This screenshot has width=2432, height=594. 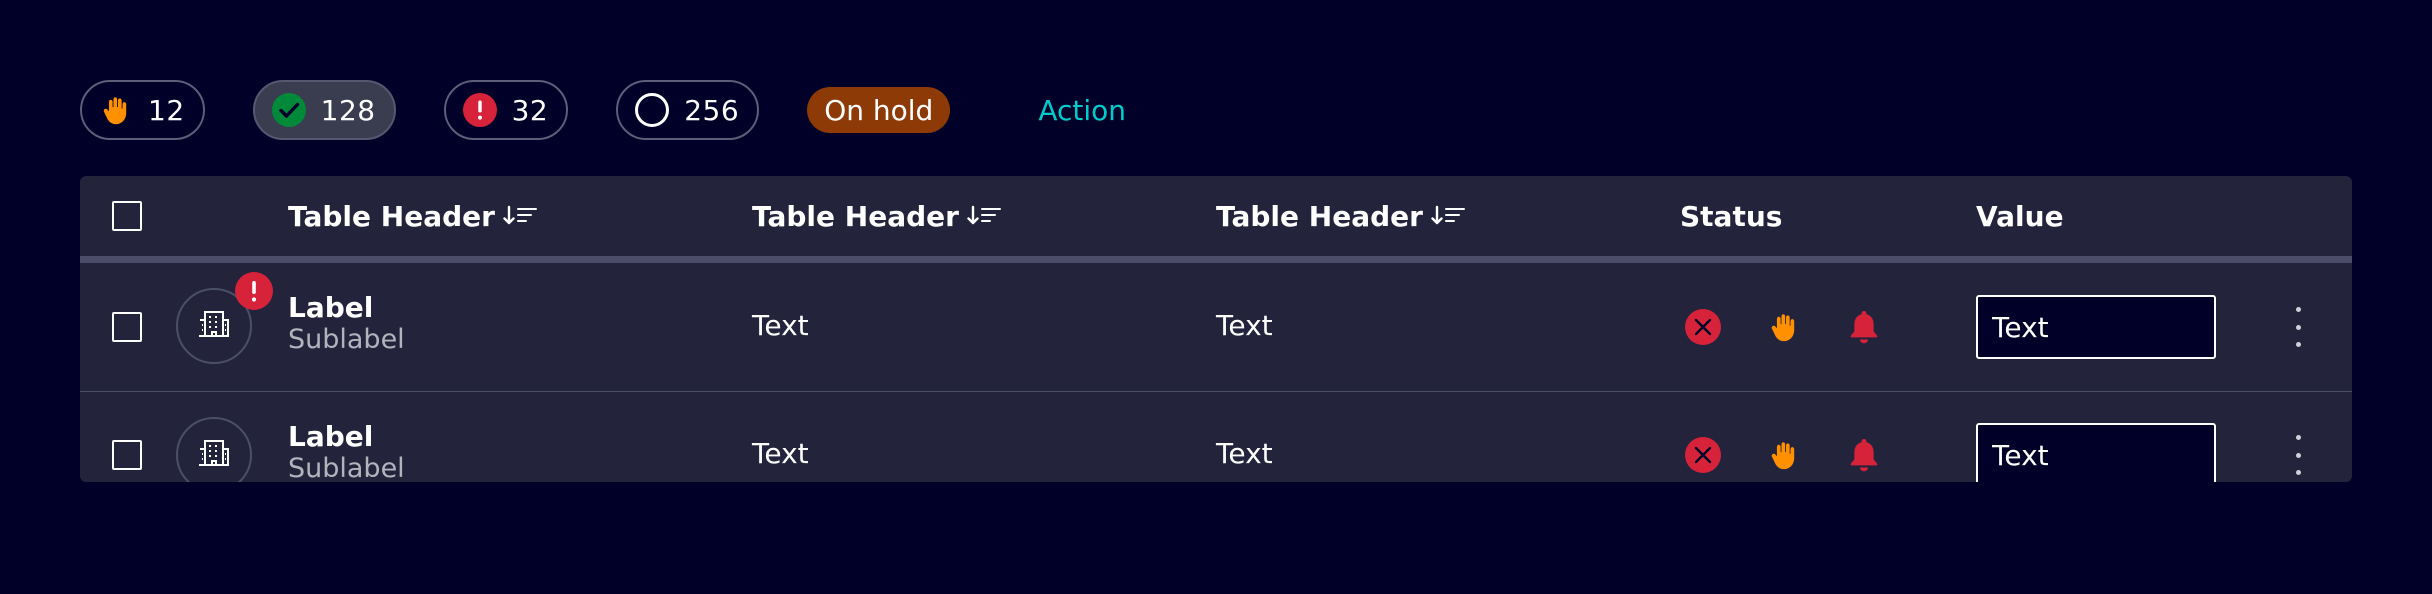 I want to click on filter-pill-unknown: 256, so click(x=688, y=110).